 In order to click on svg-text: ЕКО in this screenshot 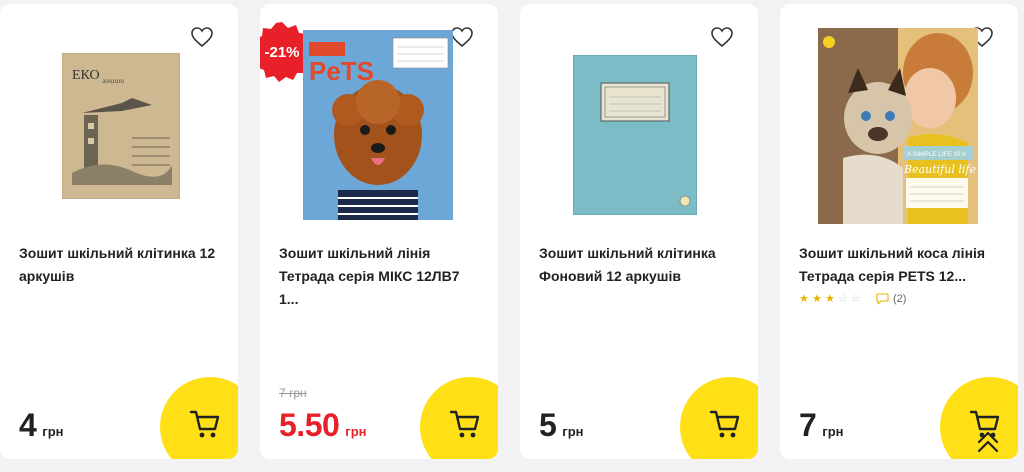, I will do `click(86, 75)`.